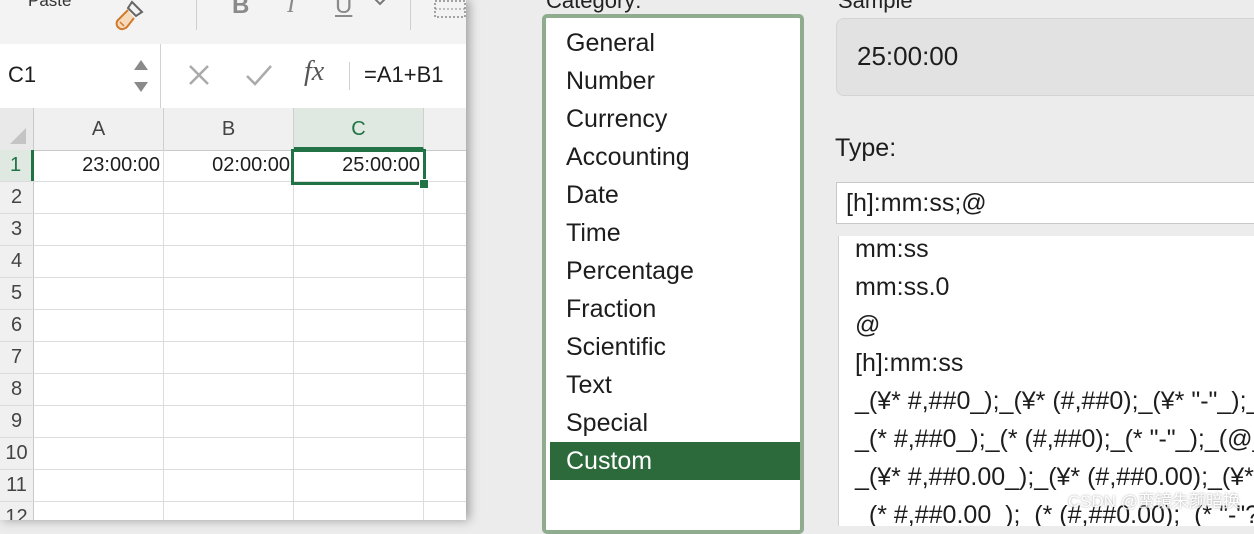 This screenshot has width=1254, height=534. I want to click on checkmark-icon, so click(259, 77).